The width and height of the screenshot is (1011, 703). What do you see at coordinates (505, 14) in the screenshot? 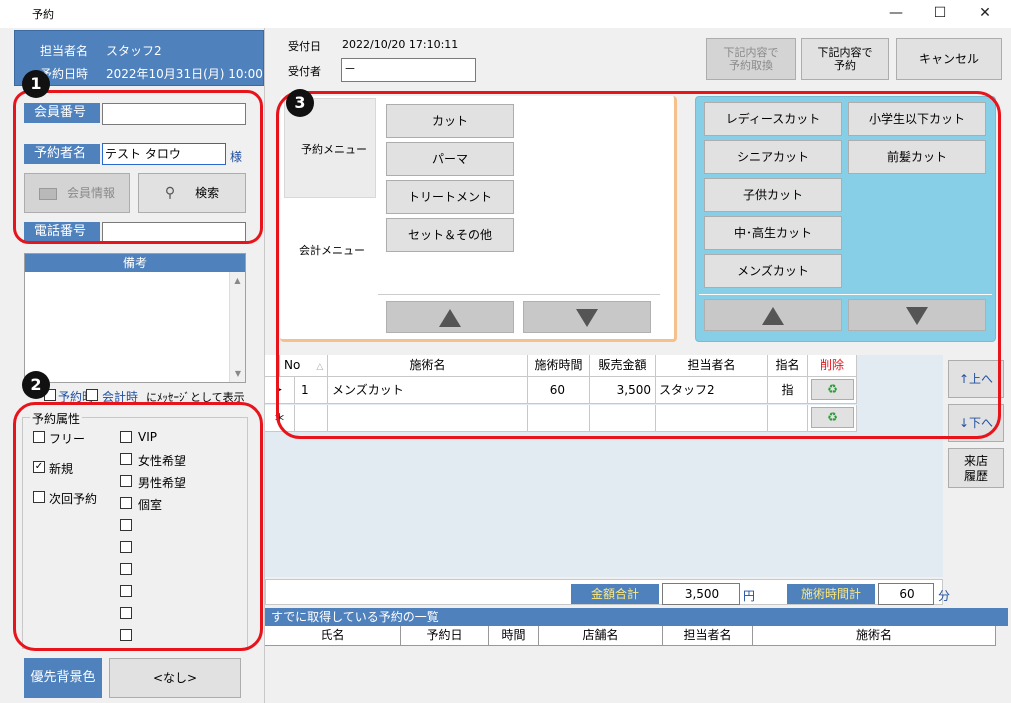
I see `title-bar: 予約 — ☐ ✕` at bounding box center [505, 14].